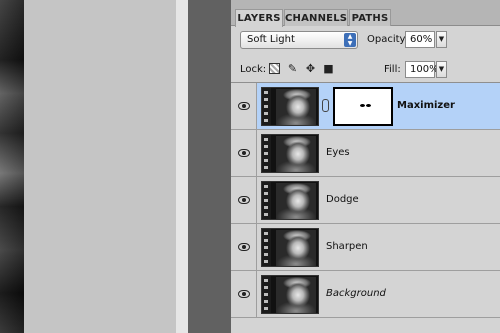 The width and height of the screenshot is (500, 333). What do you see at coordinates (310, 68) in the screenshot?
I see `lock-position-icon: ✥` at bounding box center [310, 68].